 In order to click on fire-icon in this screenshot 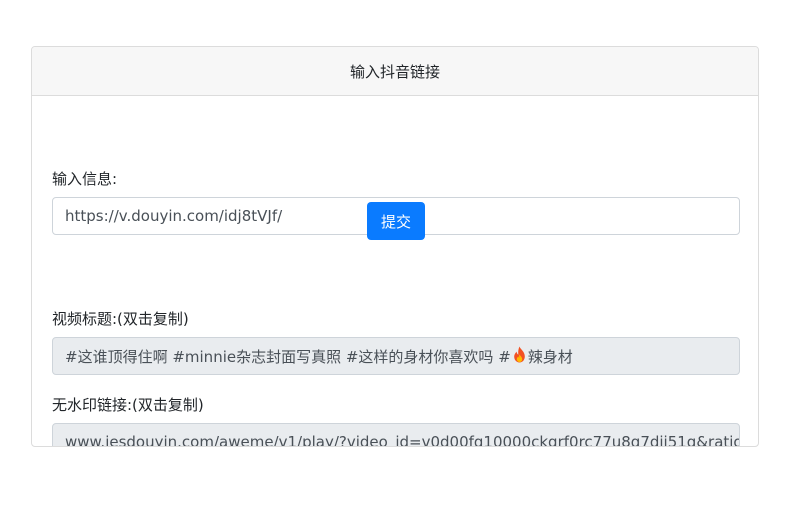, I will do `click(519, 356)`.